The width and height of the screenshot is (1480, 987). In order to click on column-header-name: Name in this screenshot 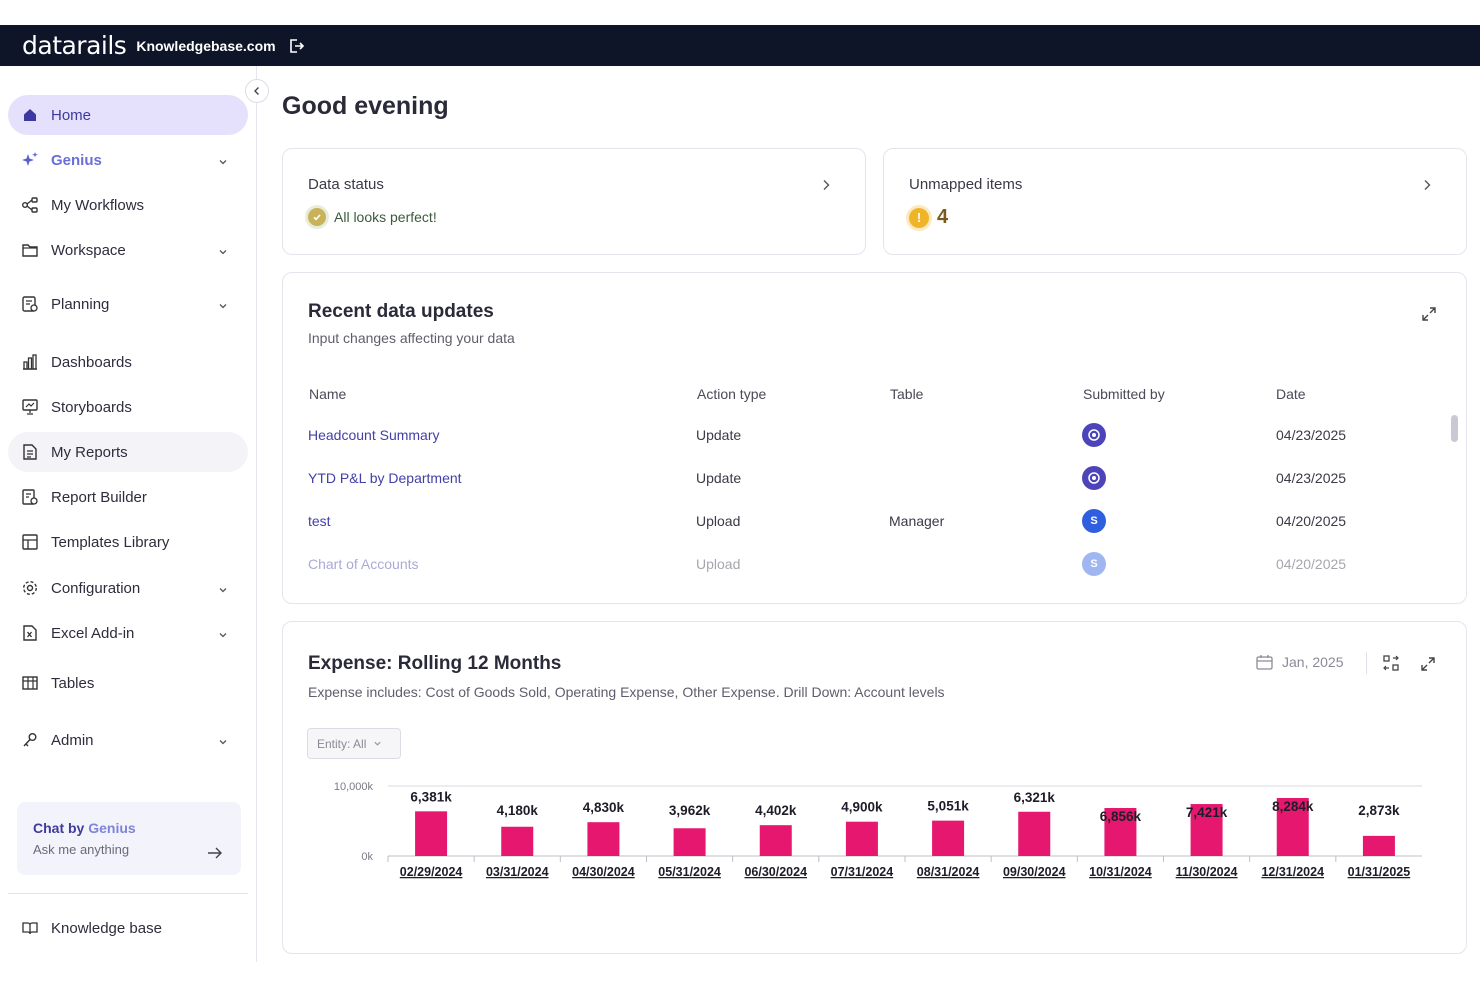, I will do `click(327, 394)`.